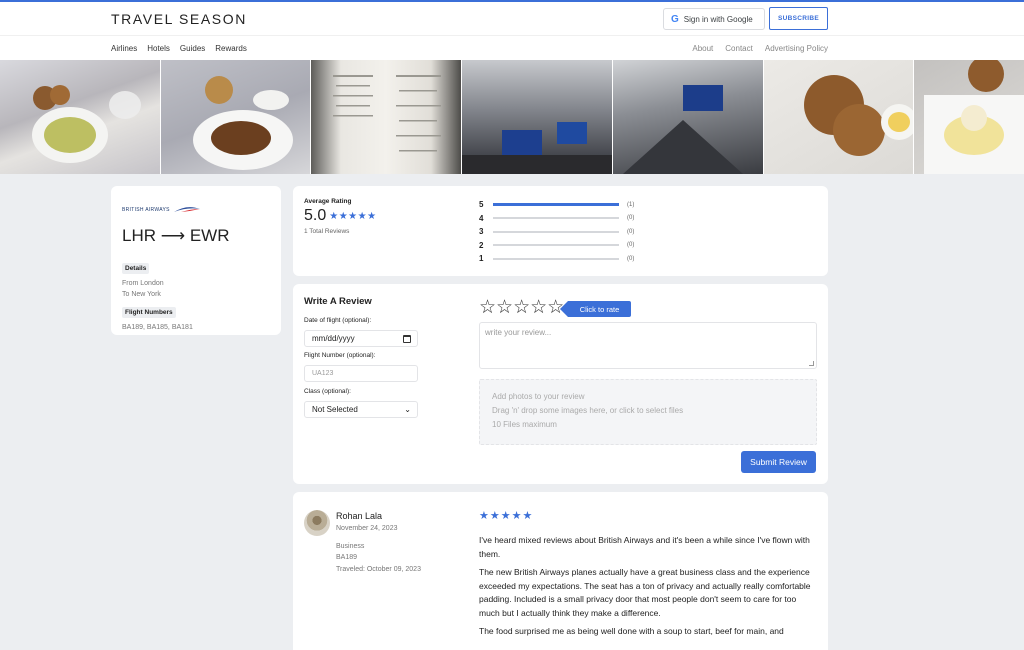  I want to click on nav-advertising-policy: Advertising Policy, so click(796, 48).